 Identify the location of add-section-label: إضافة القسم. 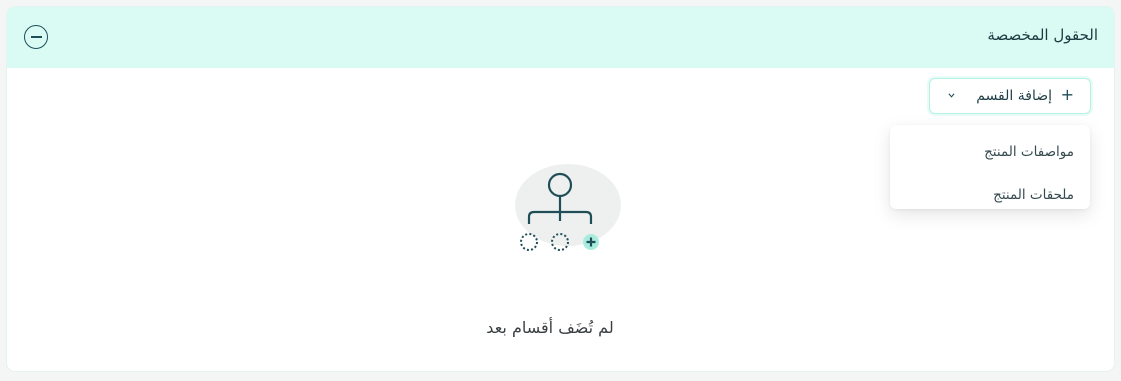
(1014, 96).